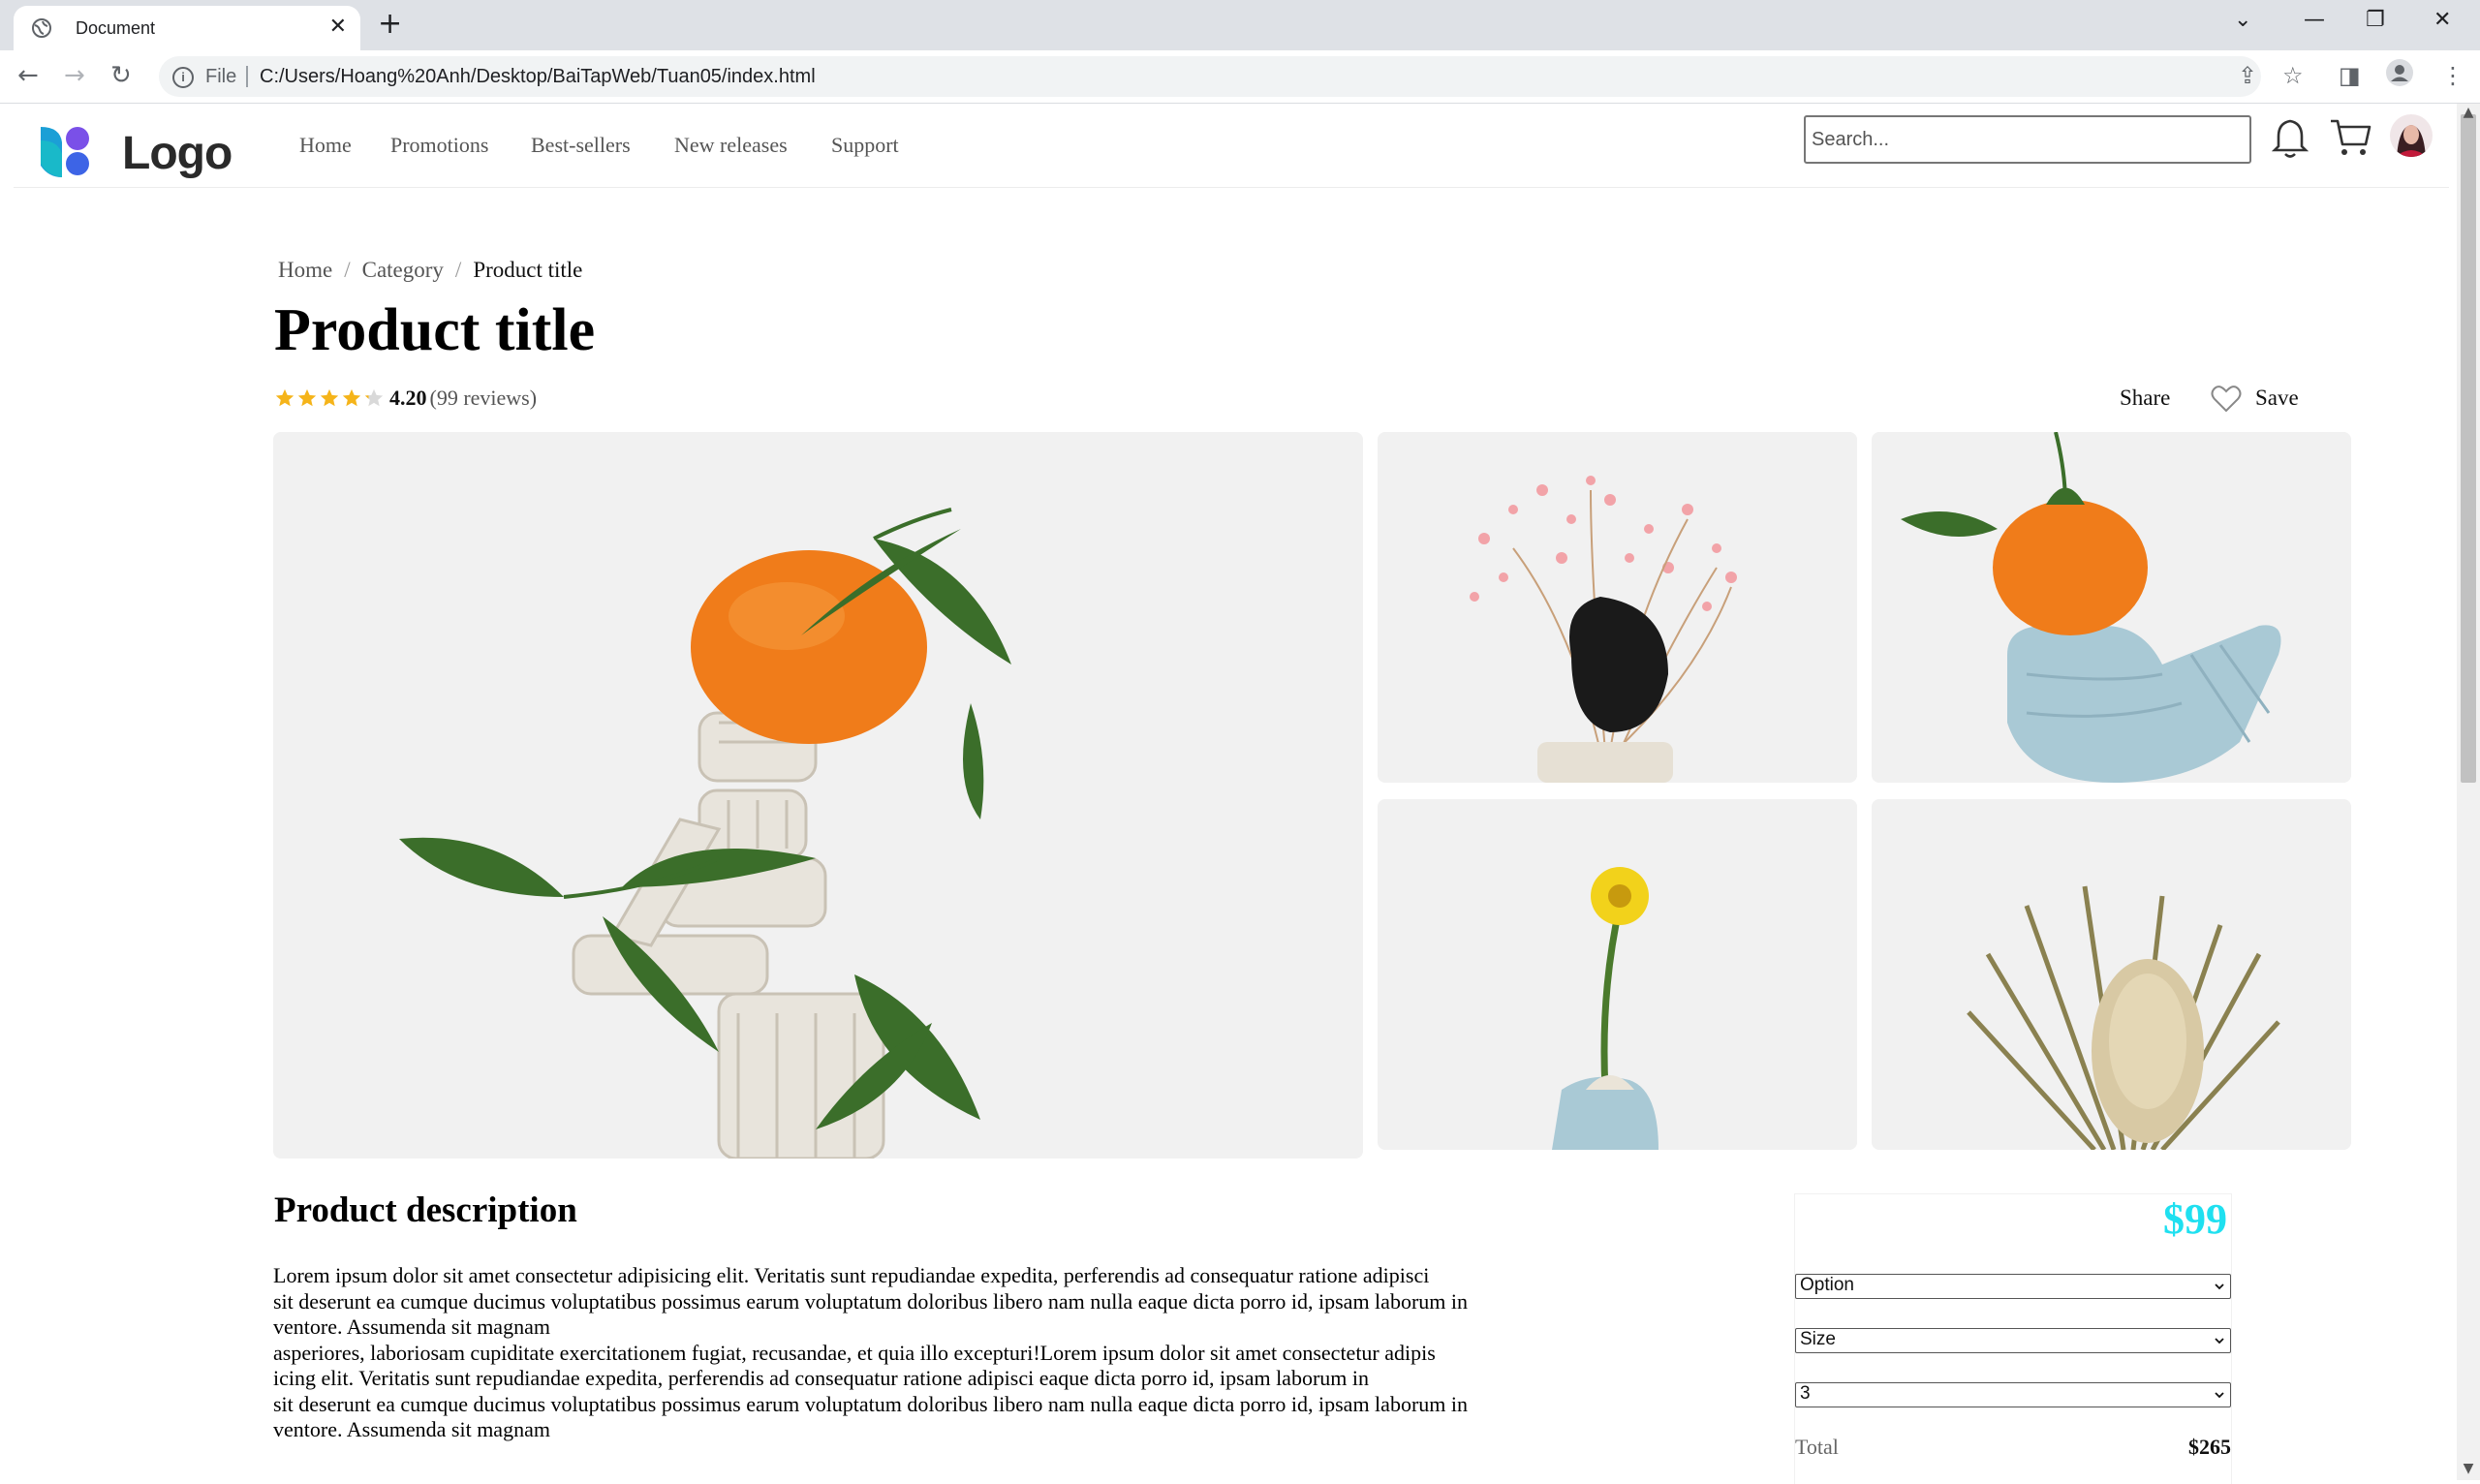  What do you see at coordinates (2468, 112) in the screenshot?
I see `scroll-up-arrow-icon: ▲` at bounding box center [2468, 112].